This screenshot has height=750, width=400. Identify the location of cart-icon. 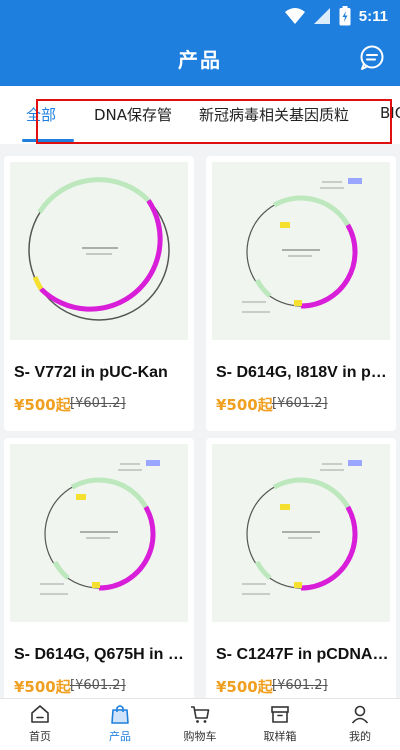
(200, 714).